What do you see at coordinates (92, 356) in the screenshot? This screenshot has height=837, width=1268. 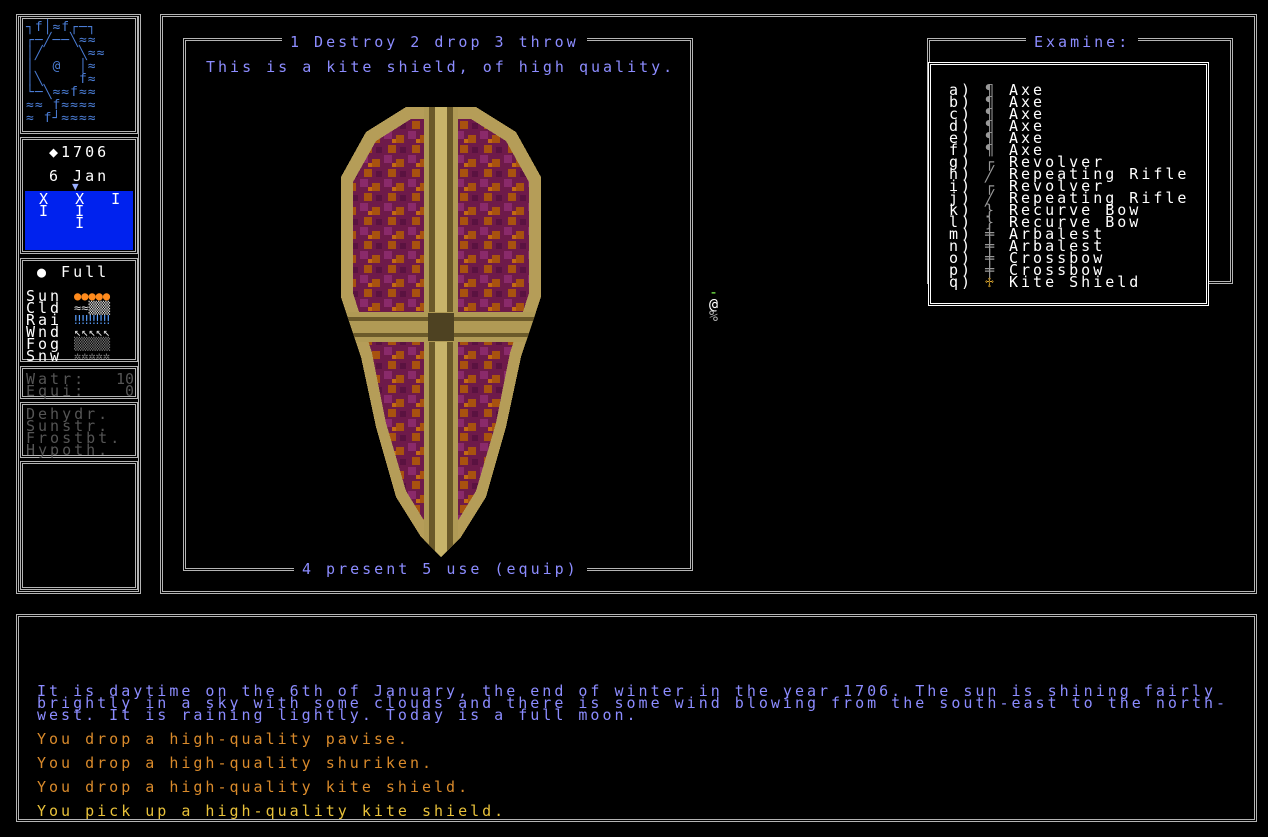 I see `weather-bar: ✲✲✲✲✲` at bounding box center [92, 356].